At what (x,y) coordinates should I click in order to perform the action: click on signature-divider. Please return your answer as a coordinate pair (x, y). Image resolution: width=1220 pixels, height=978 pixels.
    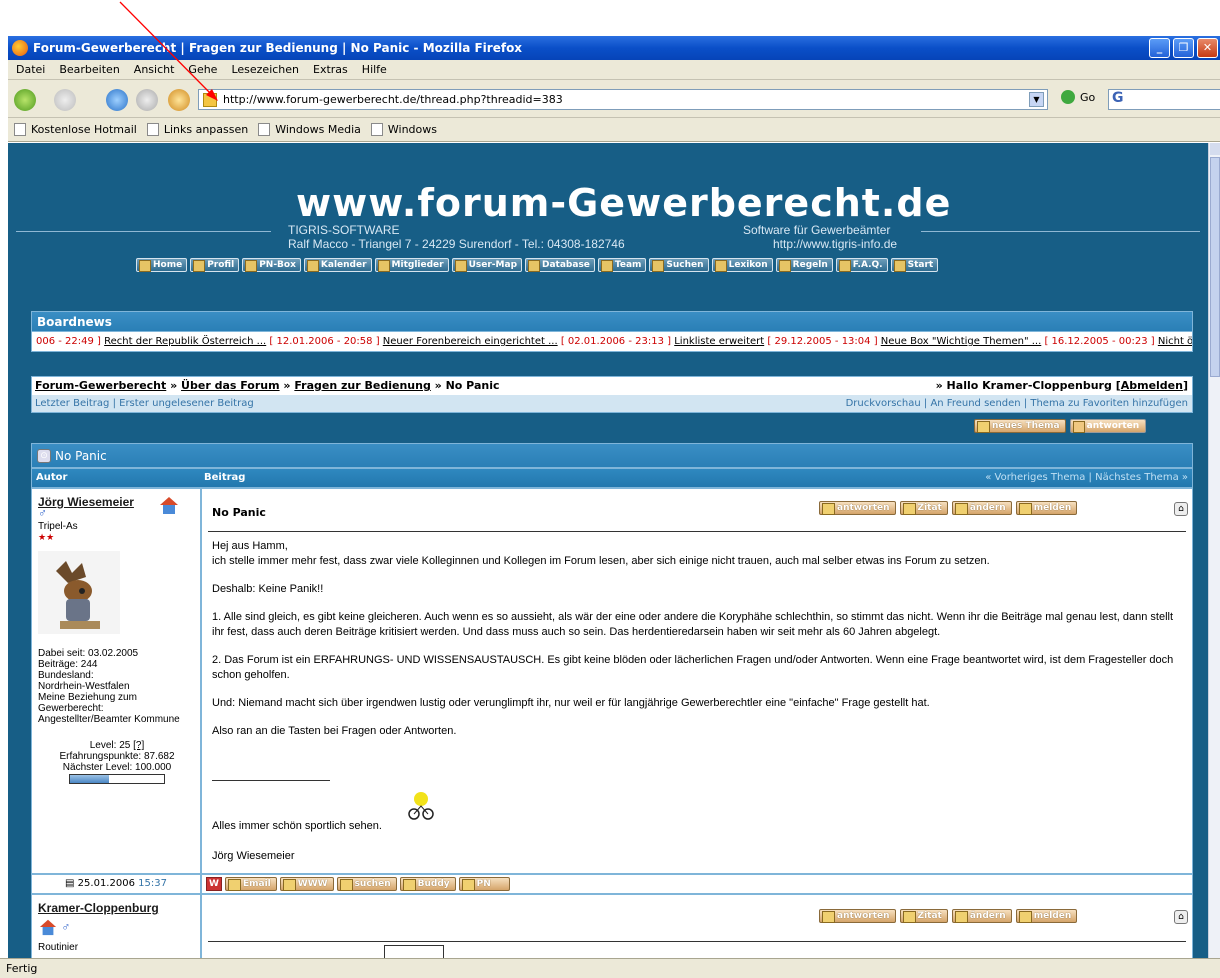
    Looking at the image, I should click on (271, 780).